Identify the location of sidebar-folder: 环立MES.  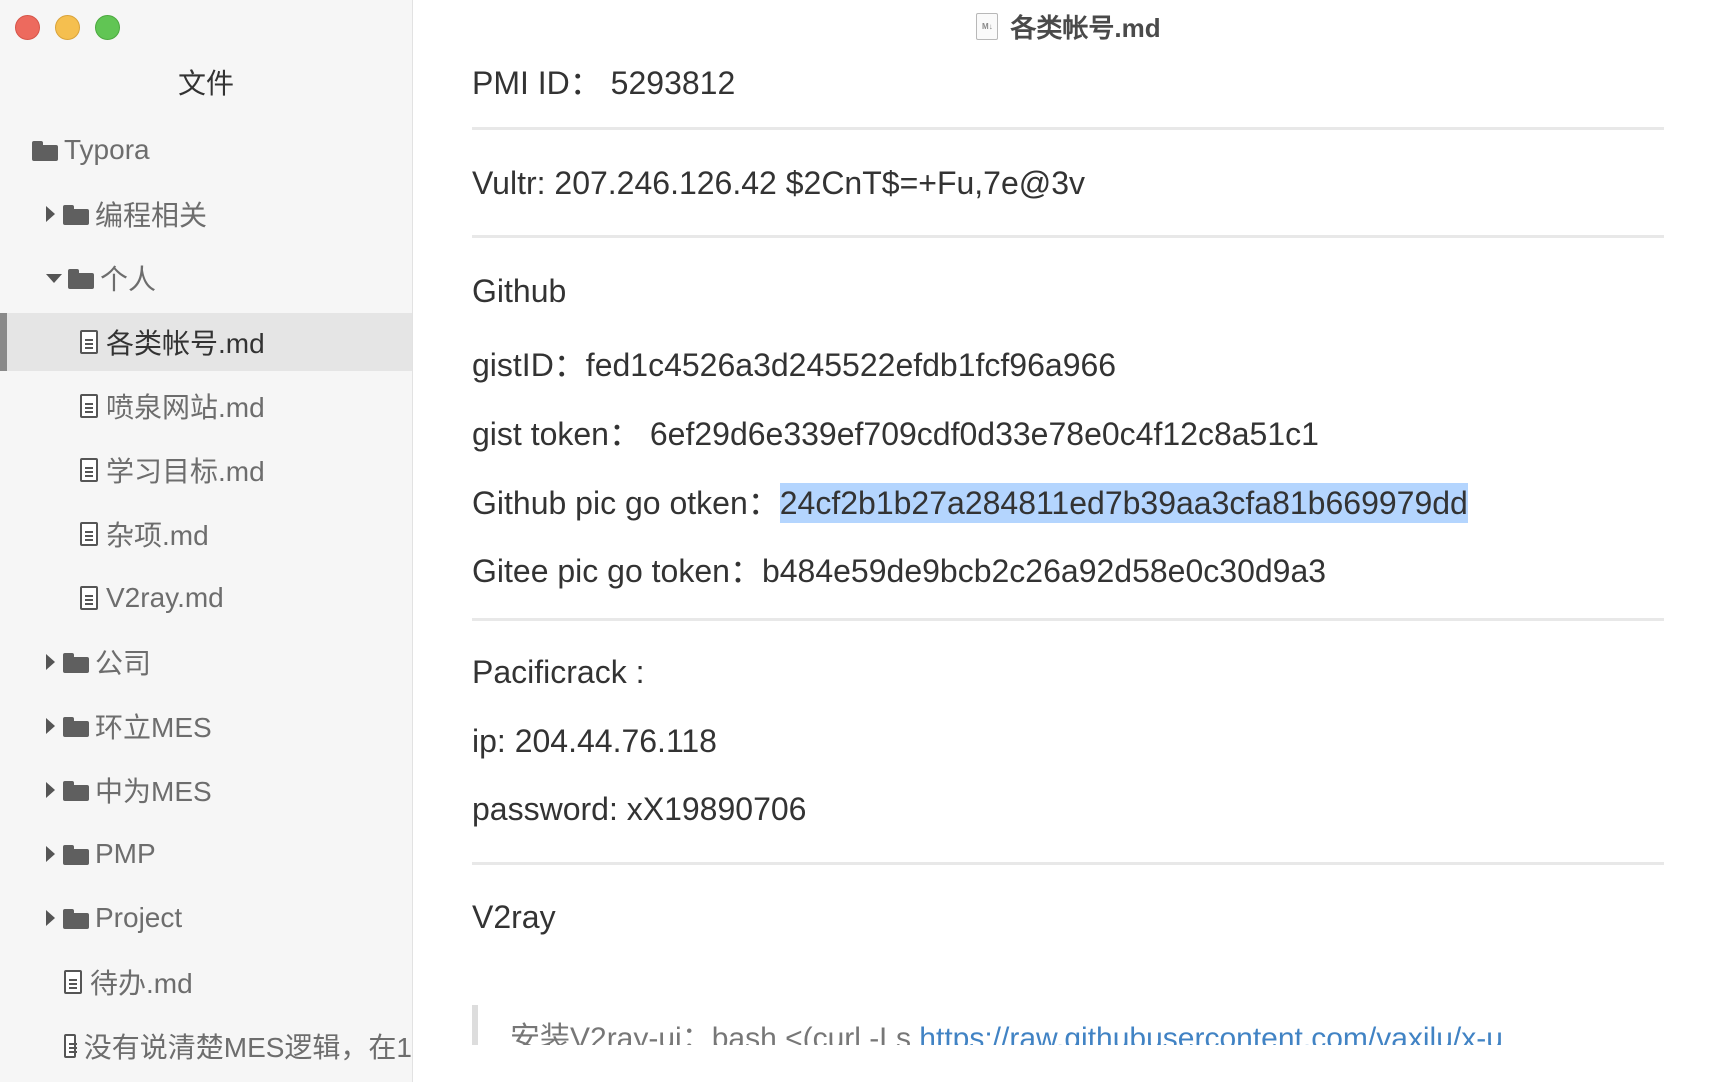
(206, 726).